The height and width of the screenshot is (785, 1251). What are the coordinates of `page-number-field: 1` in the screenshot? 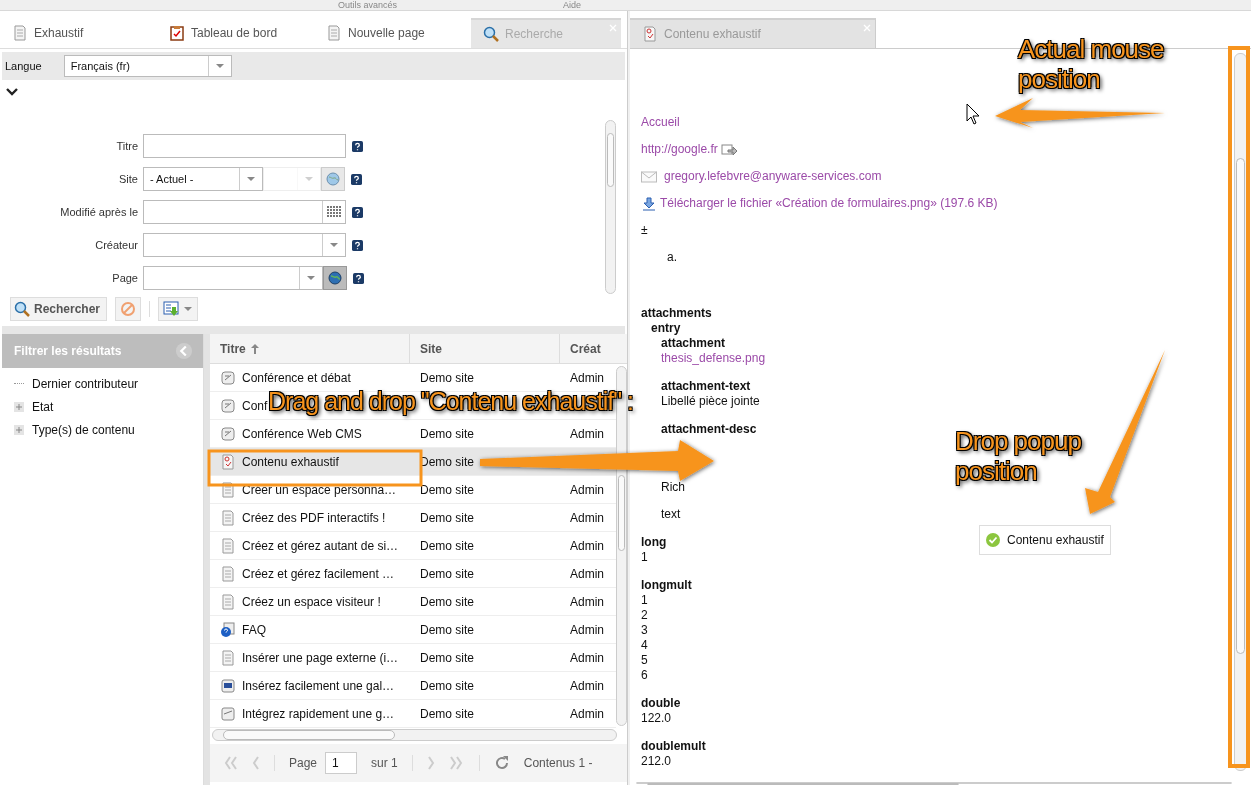 It's located at (341, 763).